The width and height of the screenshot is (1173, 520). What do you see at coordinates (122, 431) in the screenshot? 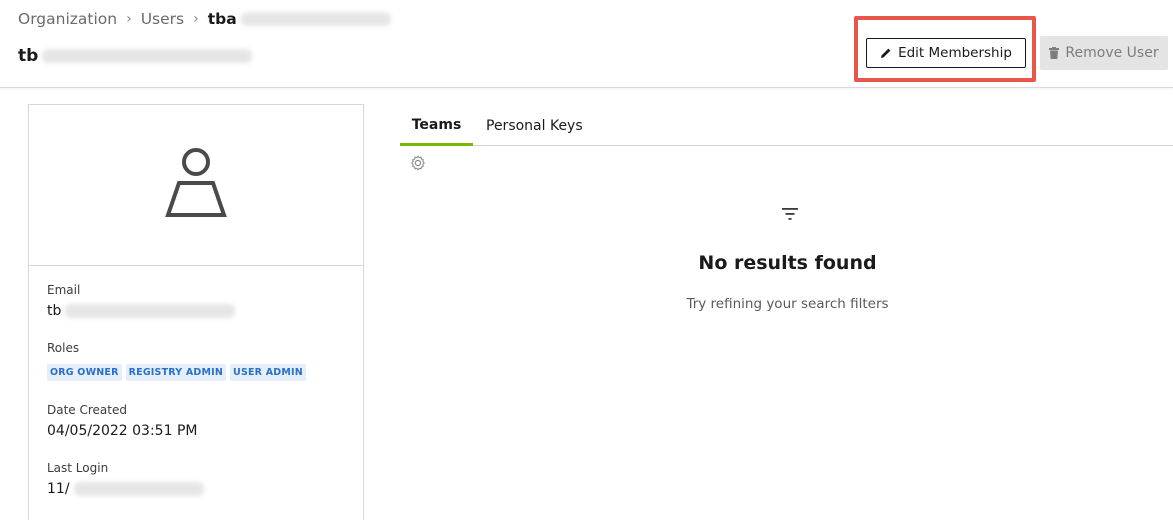
I see `date-created-value: 04/05/2022 03:51 PM` at bounding box center [122, 431].